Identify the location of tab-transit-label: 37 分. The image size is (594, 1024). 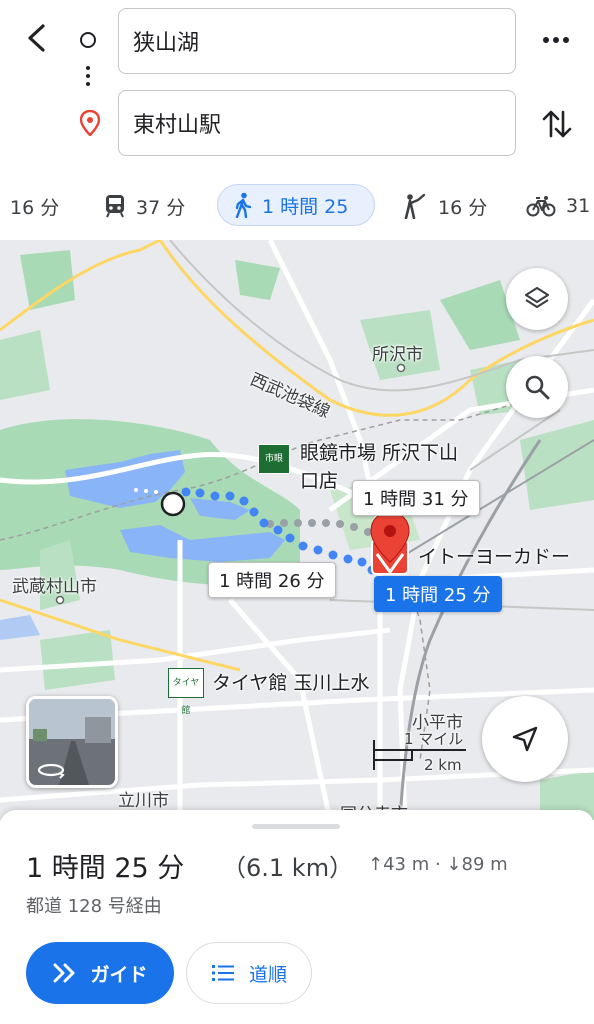
(161, 207).